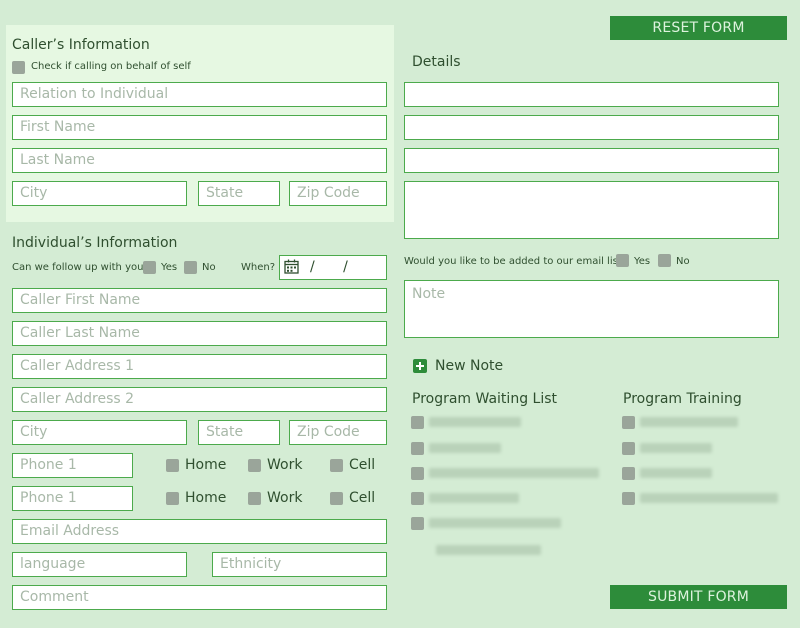  Describe the element at coordinates (81, 45) in the screenshot. I see `caller-information-title: Caller’s Information` at that location.